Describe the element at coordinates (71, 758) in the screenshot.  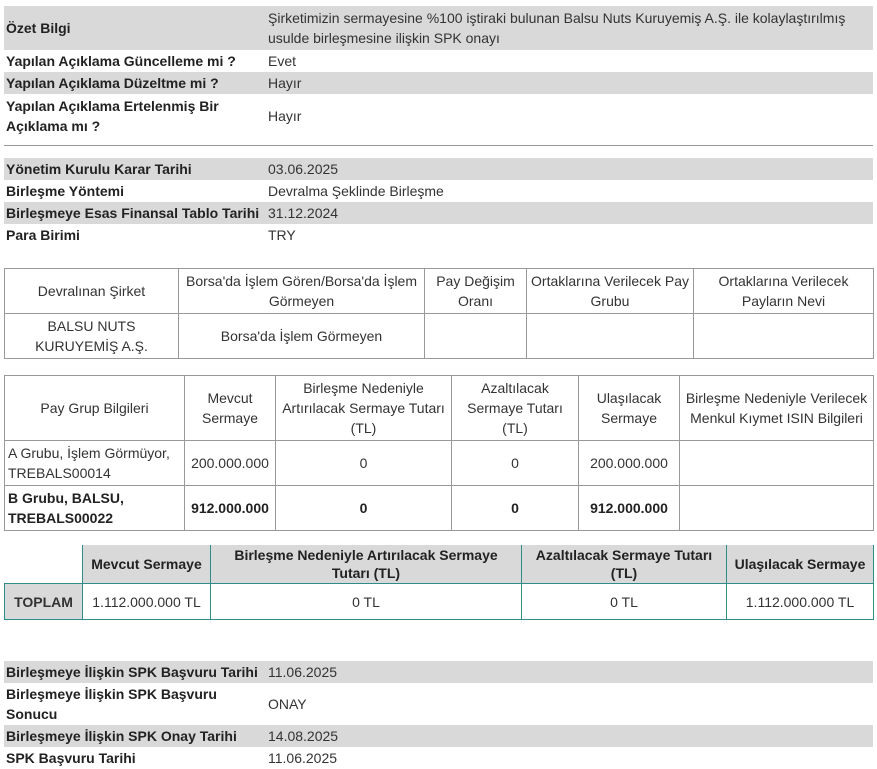
I see `spk-date-label: SPK Başvuru Tarihi` at that location.